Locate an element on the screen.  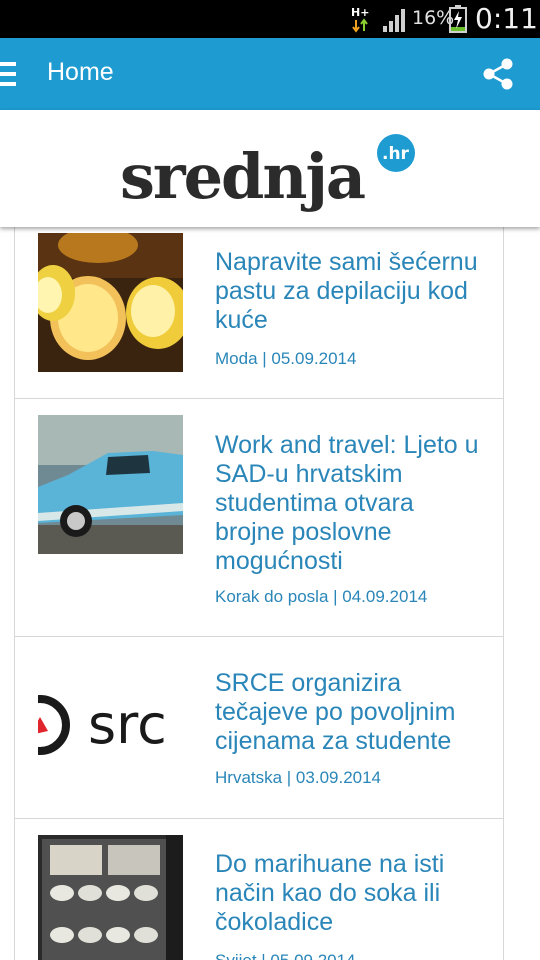
share-icon is located at coordinates (498, 74).